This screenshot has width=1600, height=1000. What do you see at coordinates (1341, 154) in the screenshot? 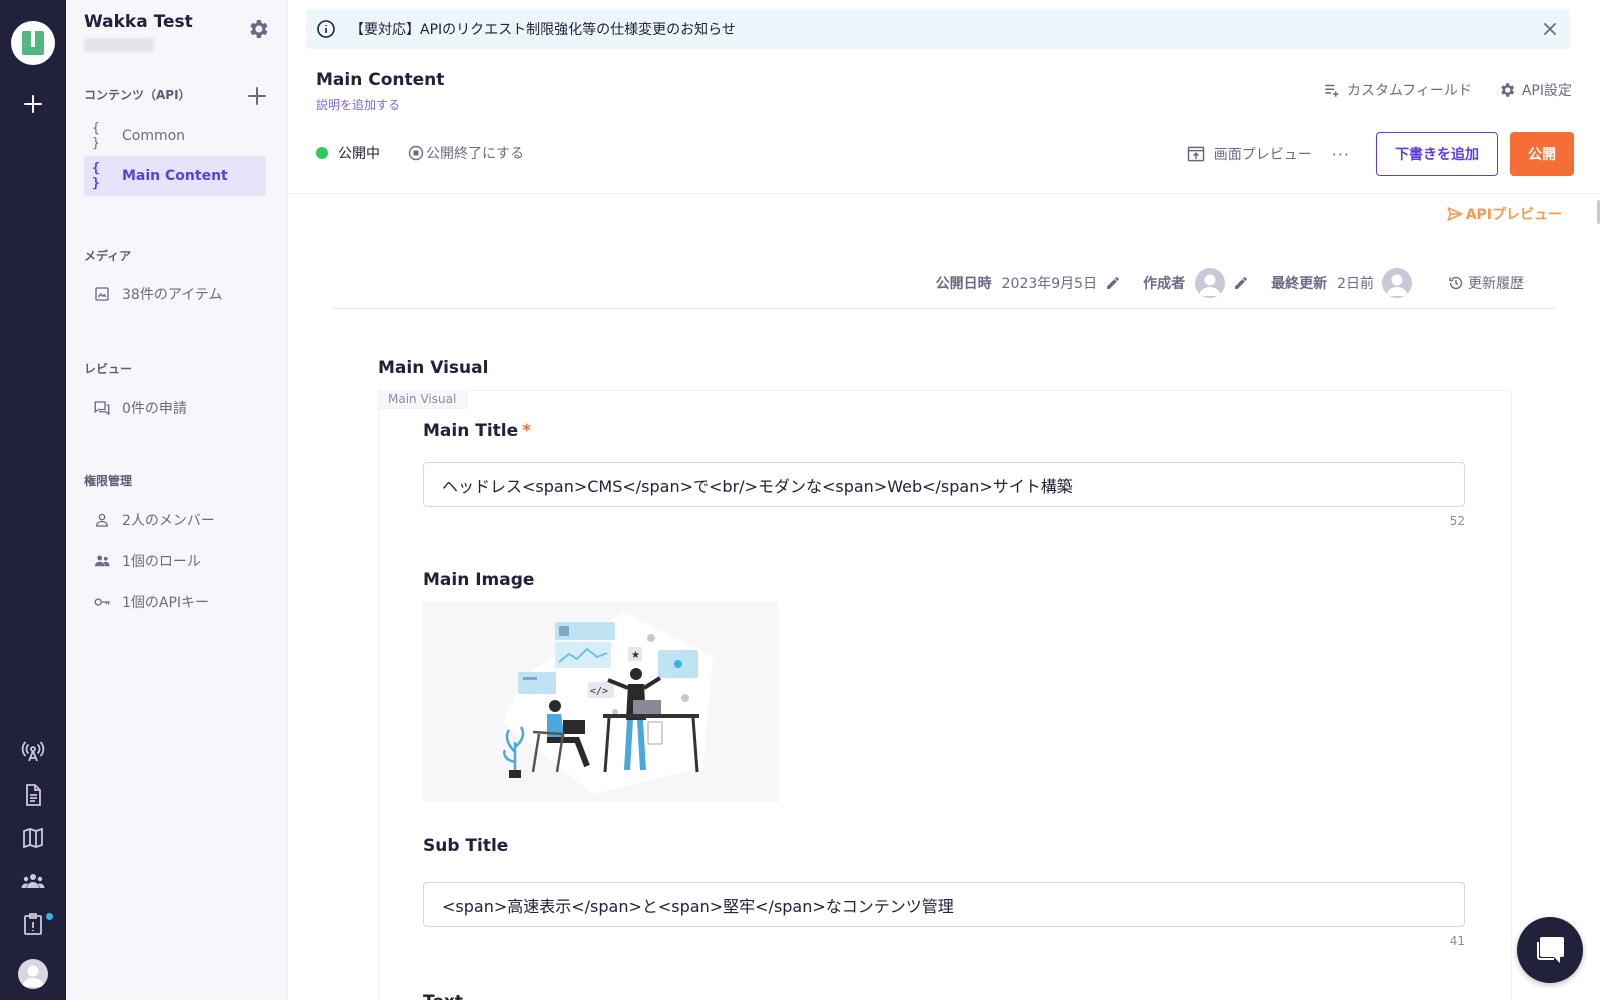
I see `more-menu-icon: ···` at bounding box center [1341, 154].